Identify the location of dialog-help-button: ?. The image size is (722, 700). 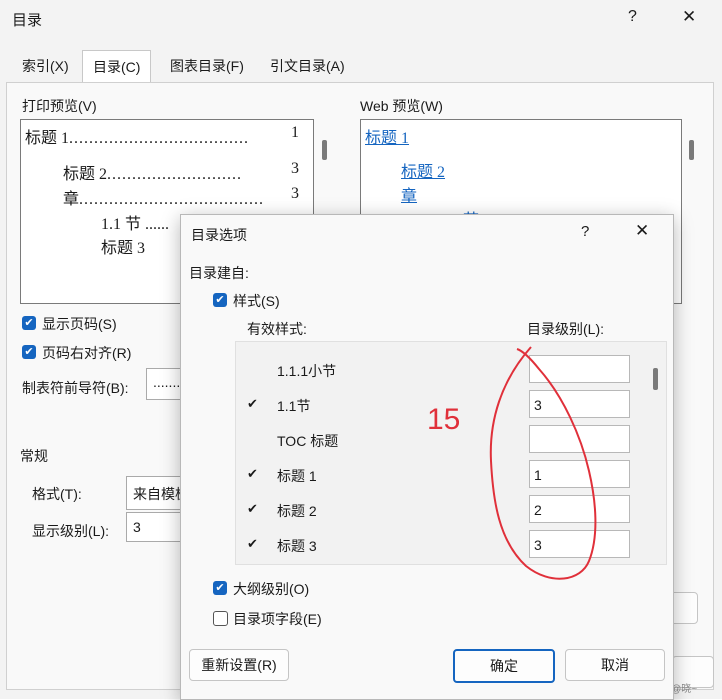
(585, 231).